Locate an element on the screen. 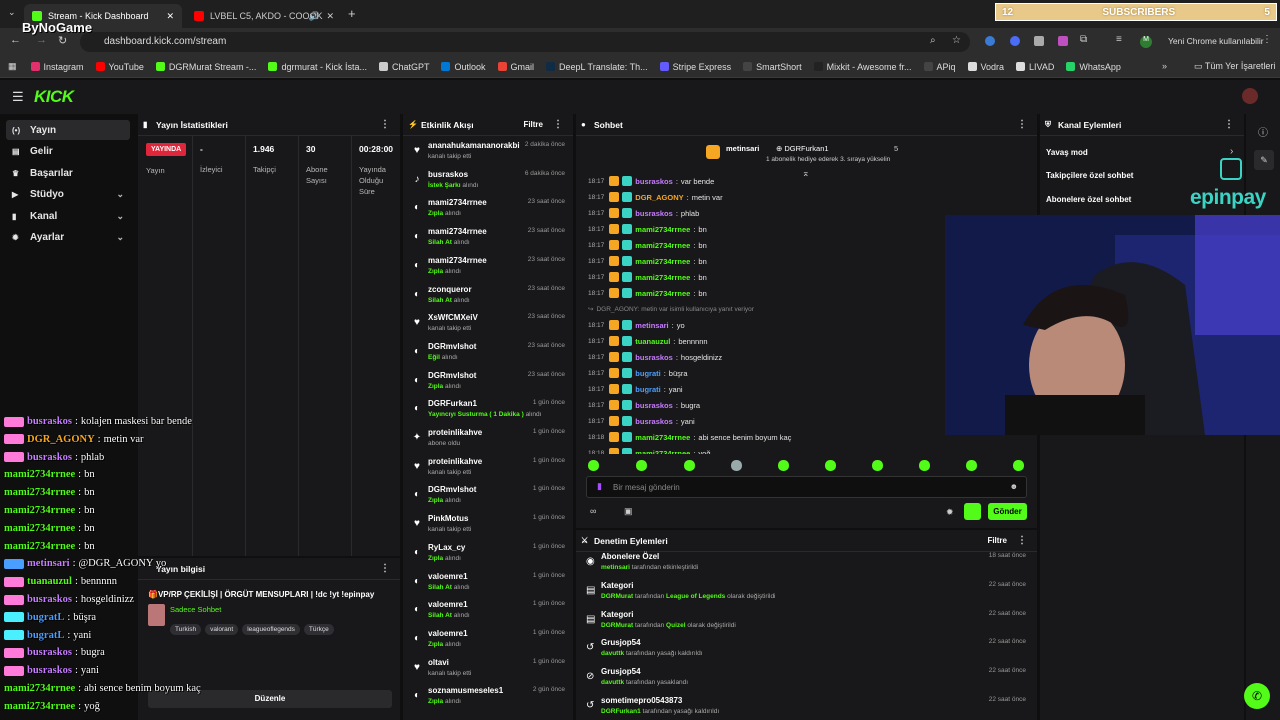  activity-username: zconqueror is located at coordinates (450, 289).